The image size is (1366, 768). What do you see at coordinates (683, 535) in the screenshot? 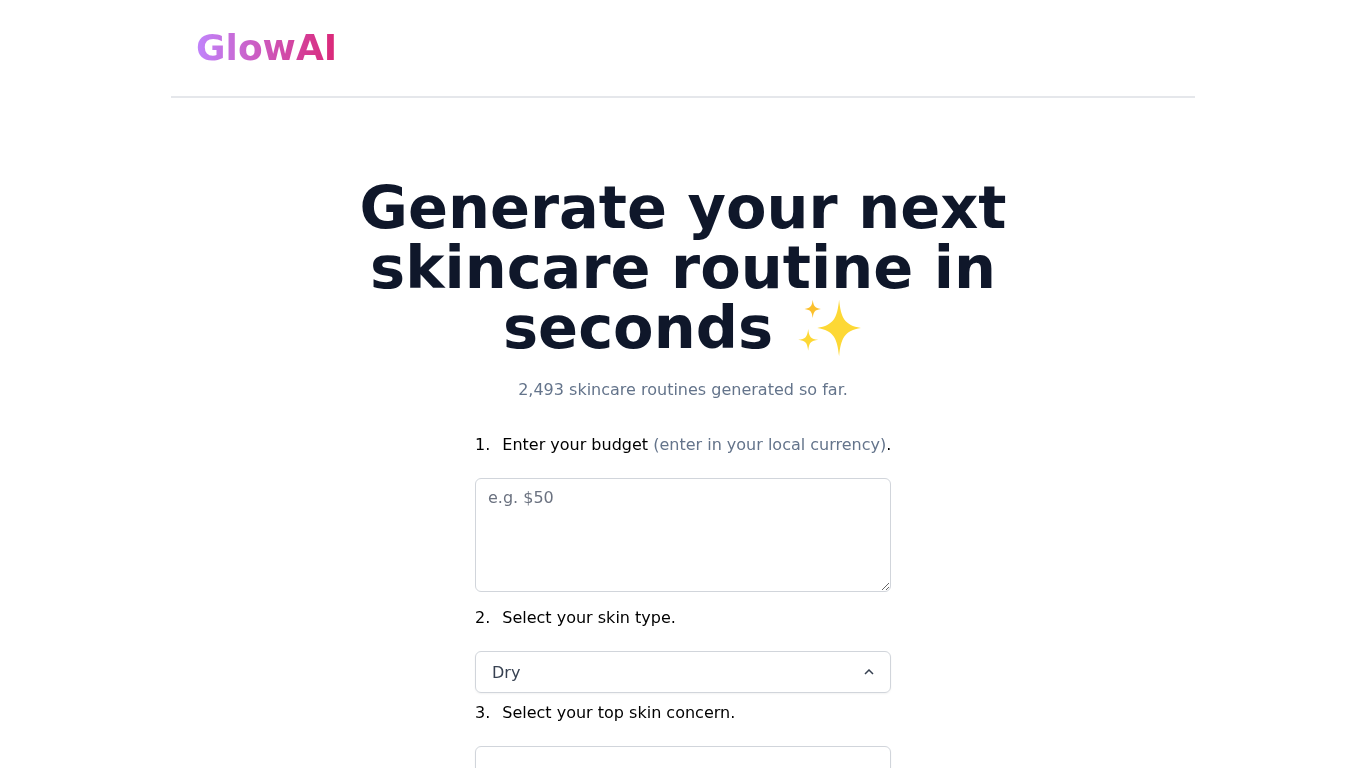
I see `budget-field: e.g. $50` at bounding box center [683, 535].